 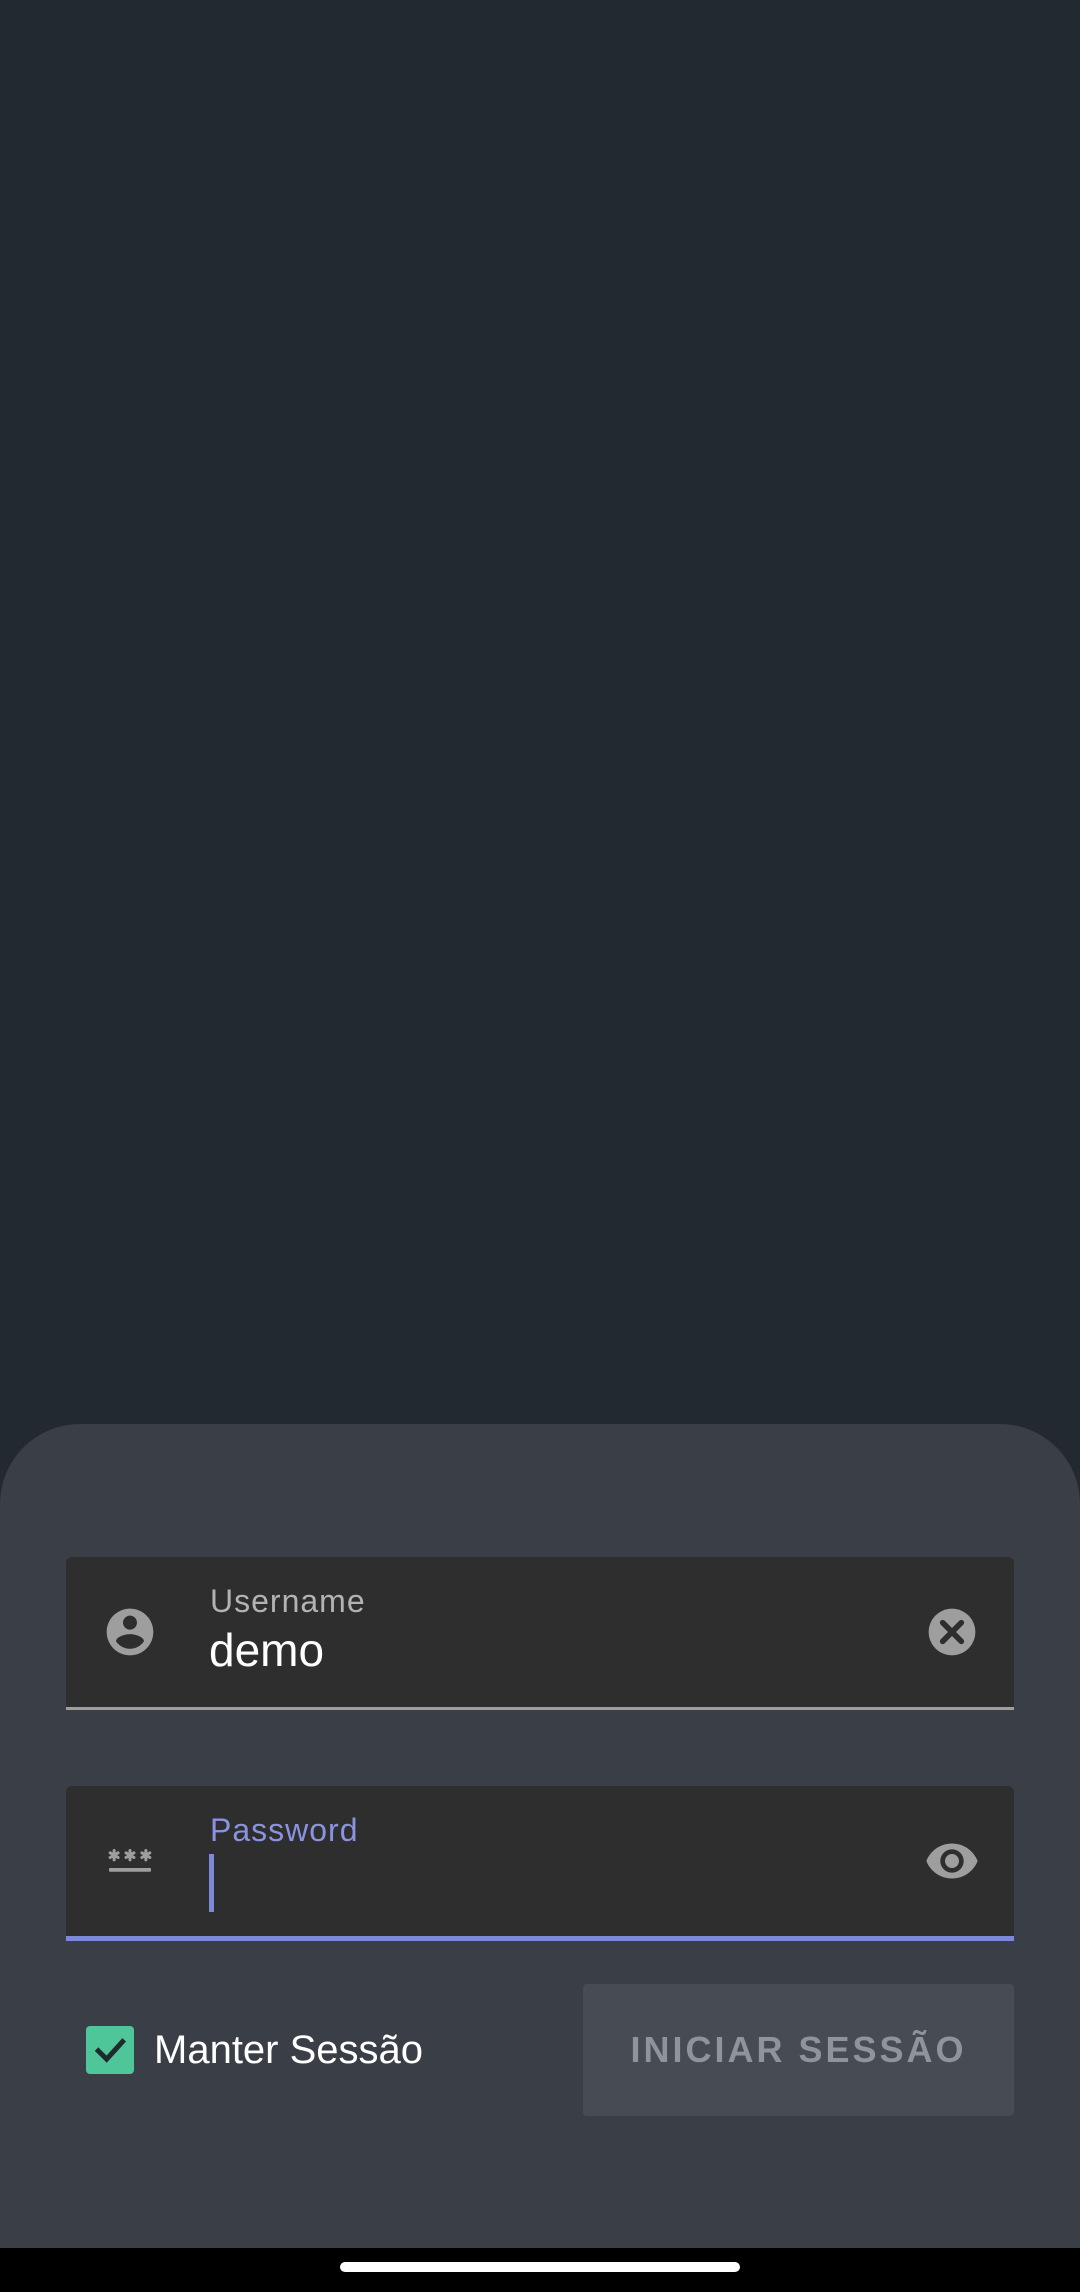 I want to click on remember-checkbox, so click(x=110, y=2050).